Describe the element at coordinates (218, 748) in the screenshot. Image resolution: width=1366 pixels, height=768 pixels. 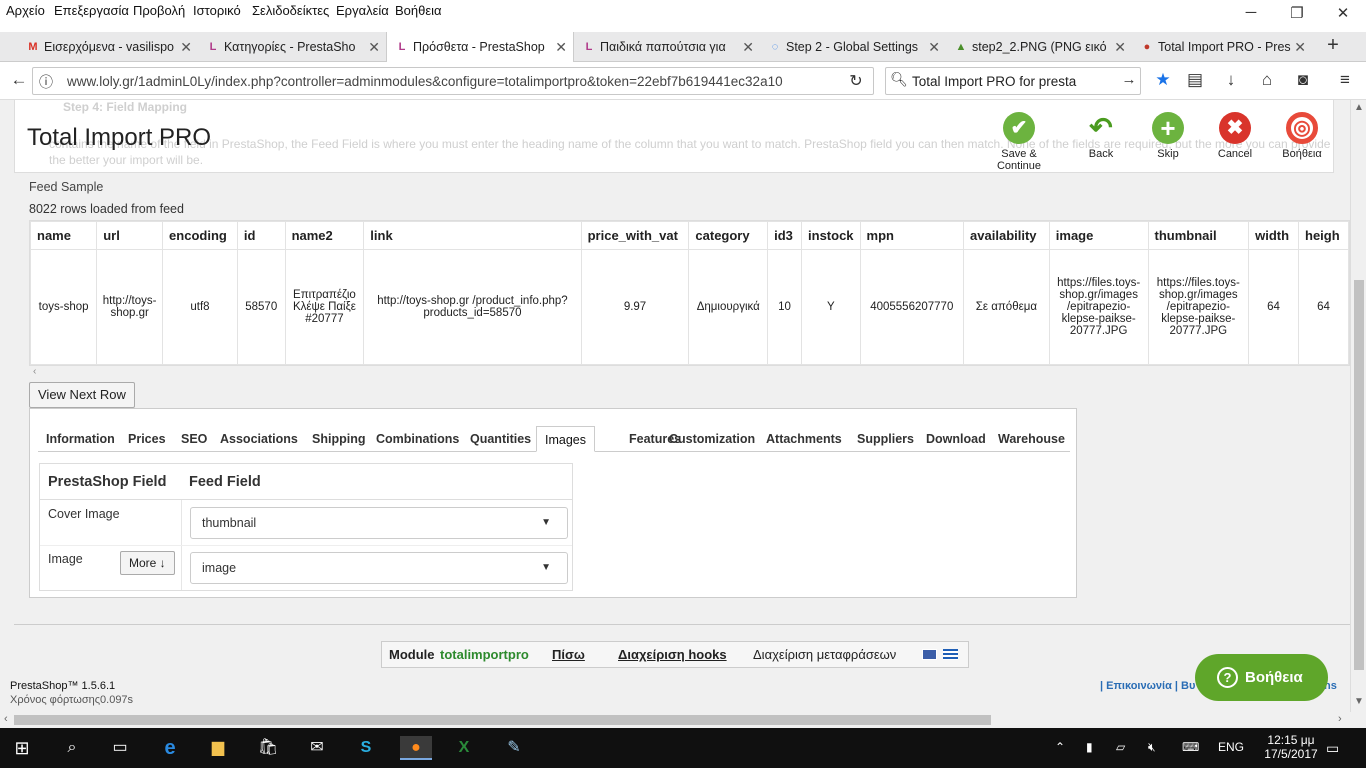
I see `file-explorer-icon: ▆` at that location.